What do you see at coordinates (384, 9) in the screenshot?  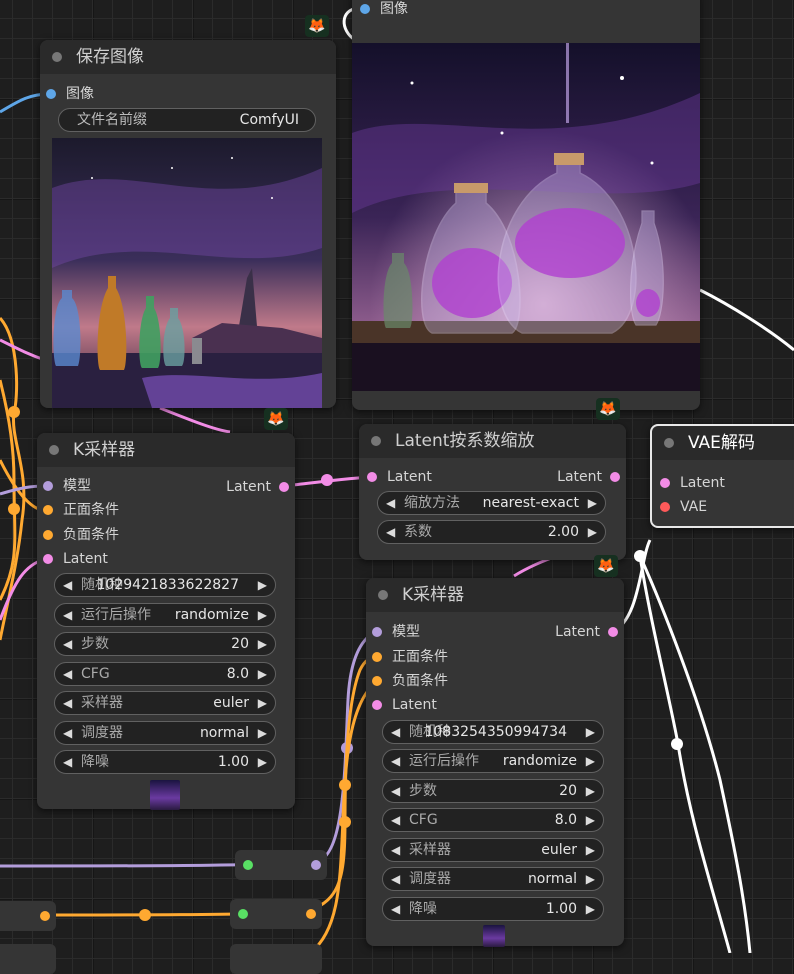 I see `preview-input-image: 图像` at bounding box center [384, 9].